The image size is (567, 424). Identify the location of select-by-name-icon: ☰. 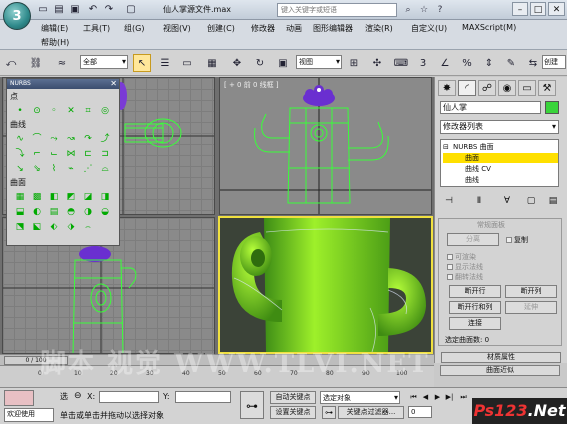
(165, 63).